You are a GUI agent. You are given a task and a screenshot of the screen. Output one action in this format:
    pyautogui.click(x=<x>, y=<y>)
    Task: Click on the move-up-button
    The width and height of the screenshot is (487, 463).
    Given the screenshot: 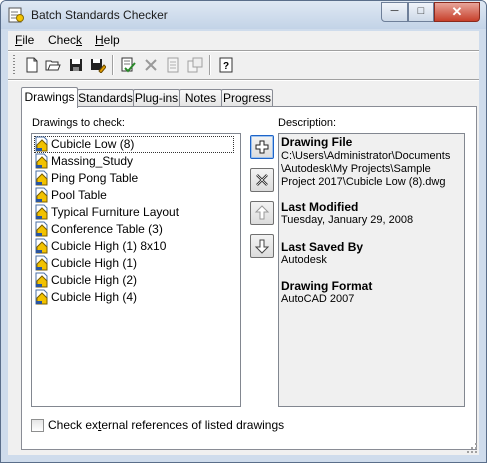 What is the action you would take?
    pyautogui.click(x=262, y=213)
    